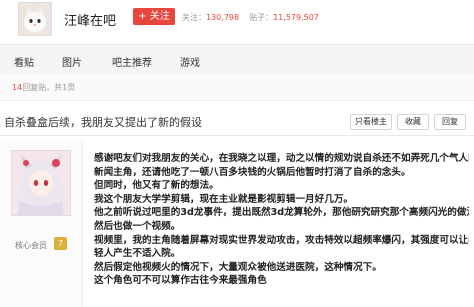 This screenshot has width=474, height=307. What do you see at coordinates (237, 87) in the screenshot?
I see `reply-info-bar: 14回复贴，共1页` at bounding box center [237, 87].